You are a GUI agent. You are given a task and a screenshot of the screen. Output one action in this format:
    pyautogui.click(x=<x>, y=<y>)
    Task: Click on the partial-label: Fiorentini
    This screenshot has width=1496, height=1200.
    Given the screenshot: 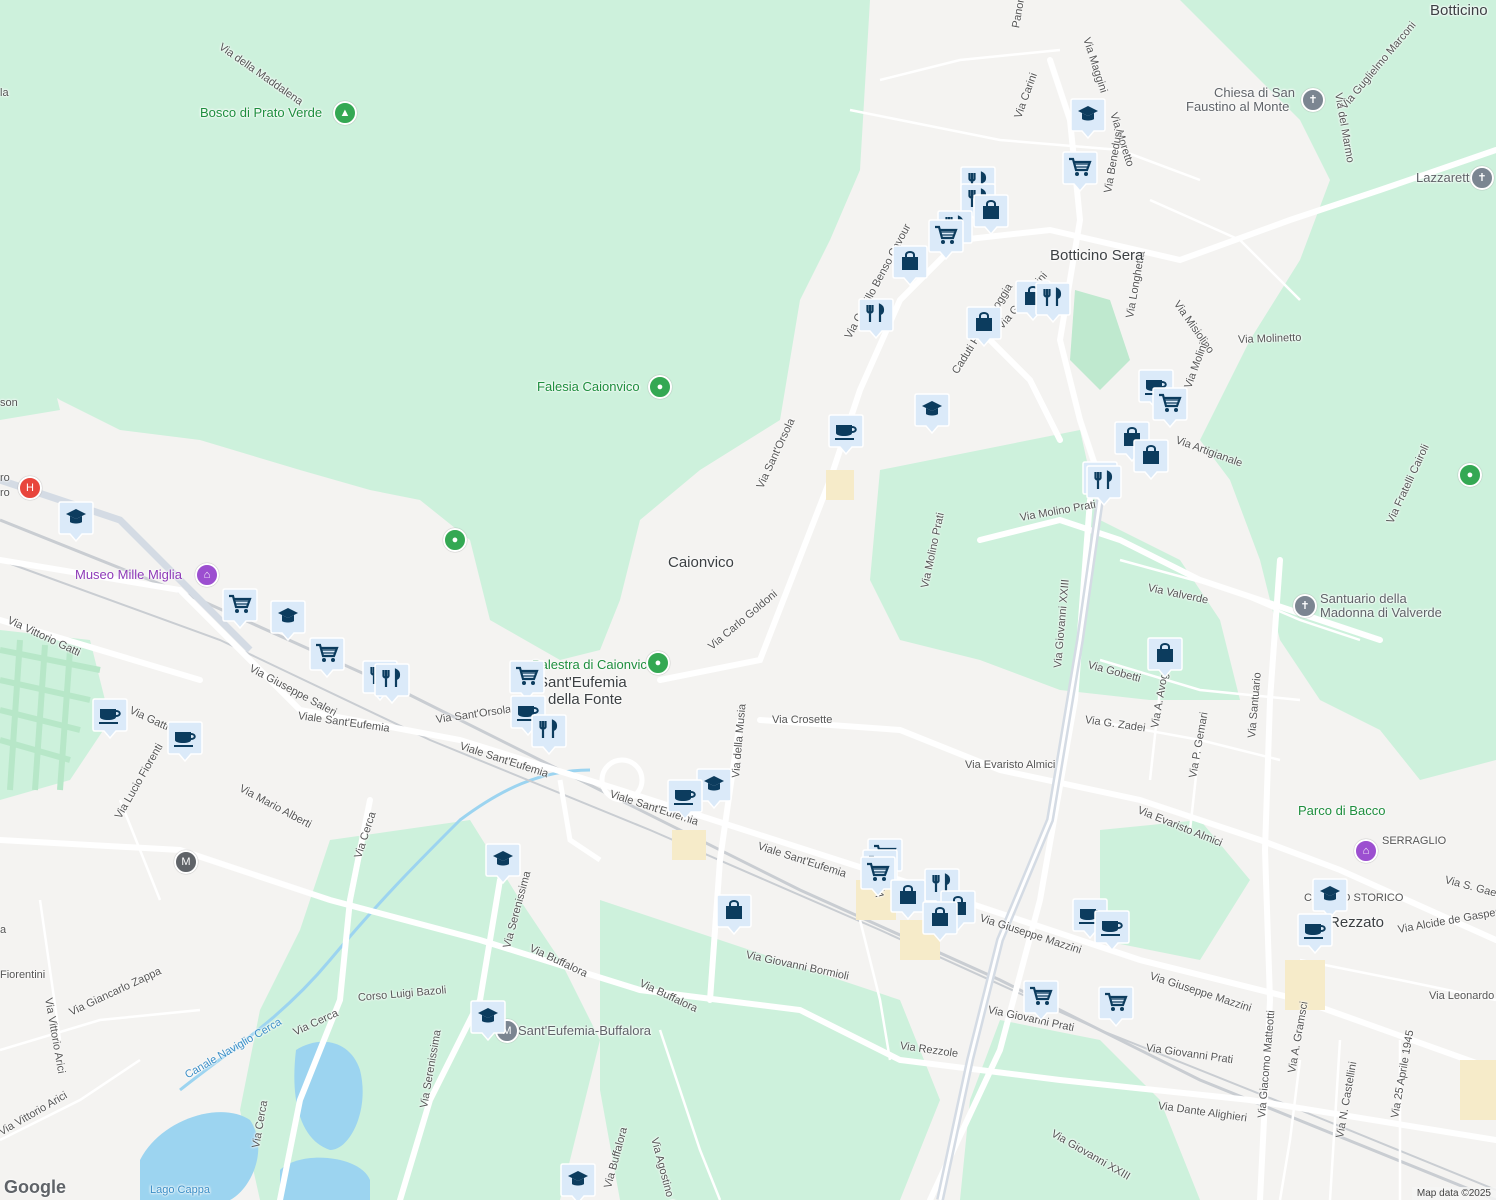 What is the action you would take?
    pyautogui.click(x=23, y=975)
    